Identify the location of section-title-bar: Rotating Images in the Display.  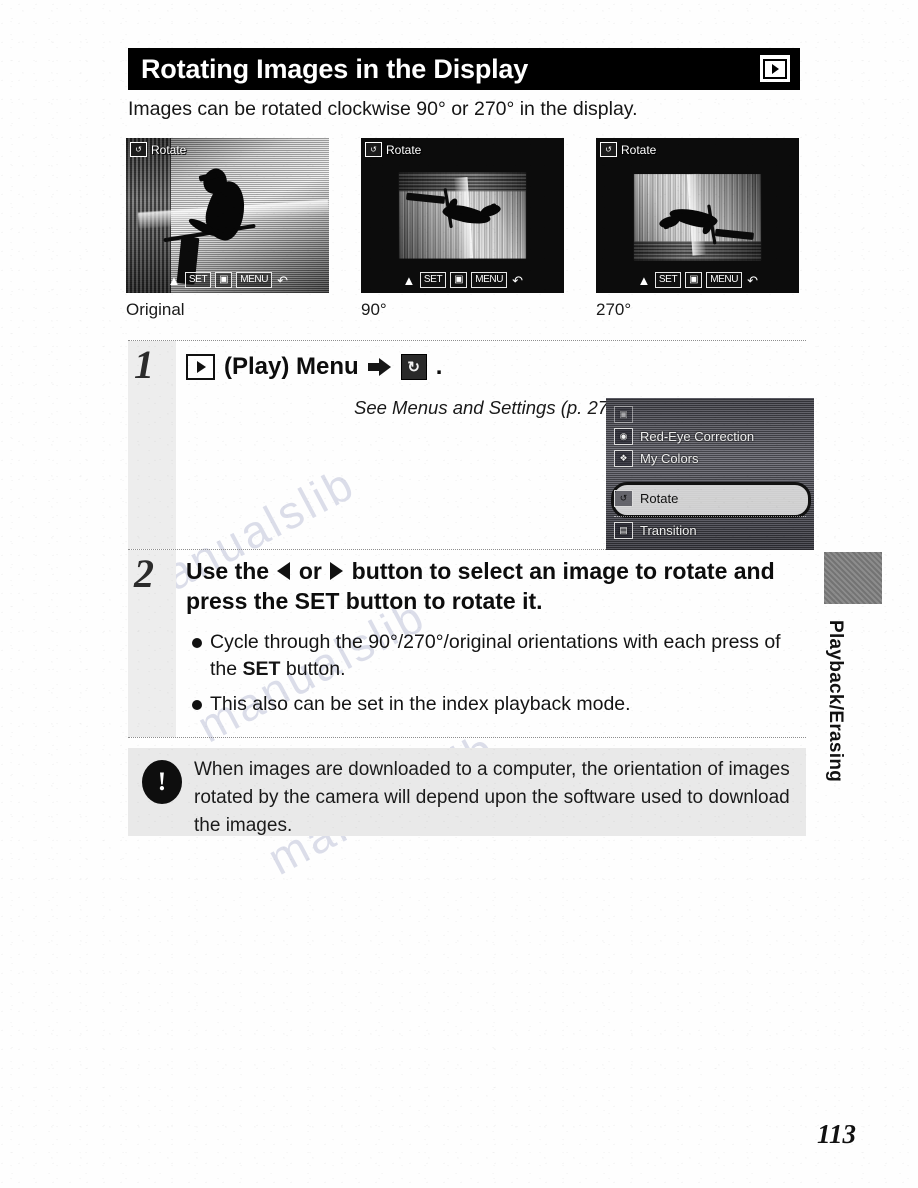
(464, 69).